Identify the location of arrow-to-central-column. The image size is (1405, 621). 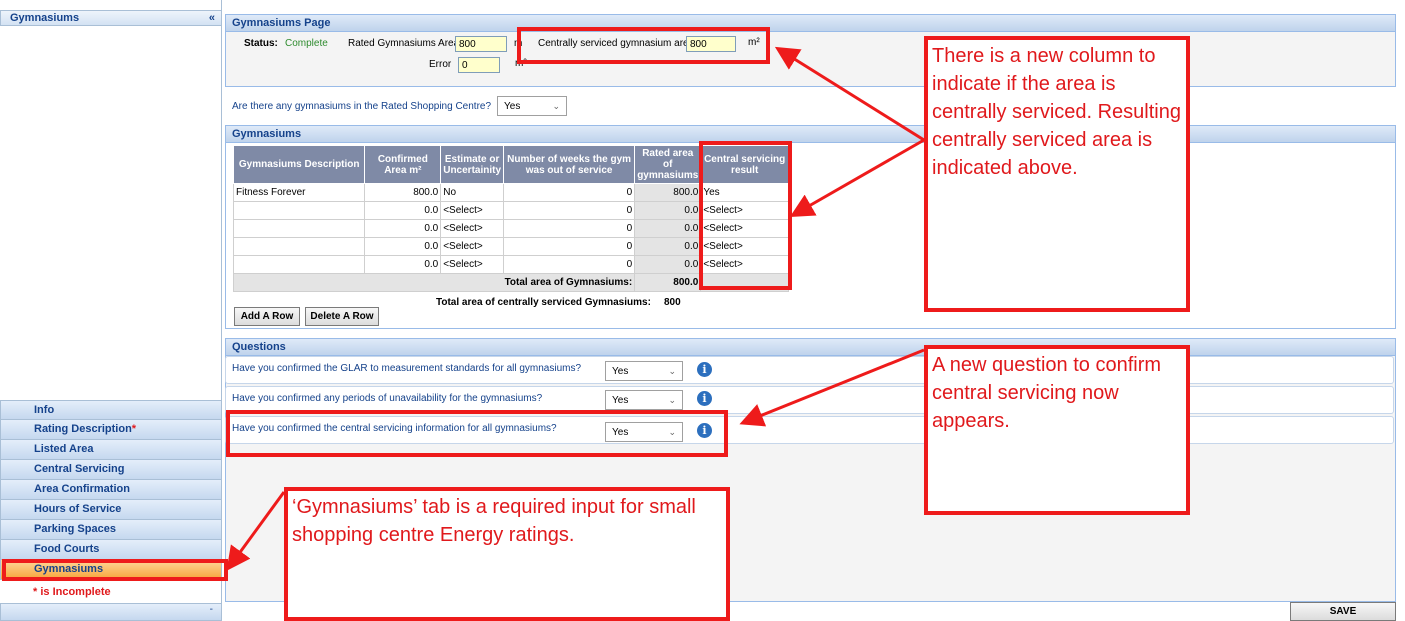
(857, 177).